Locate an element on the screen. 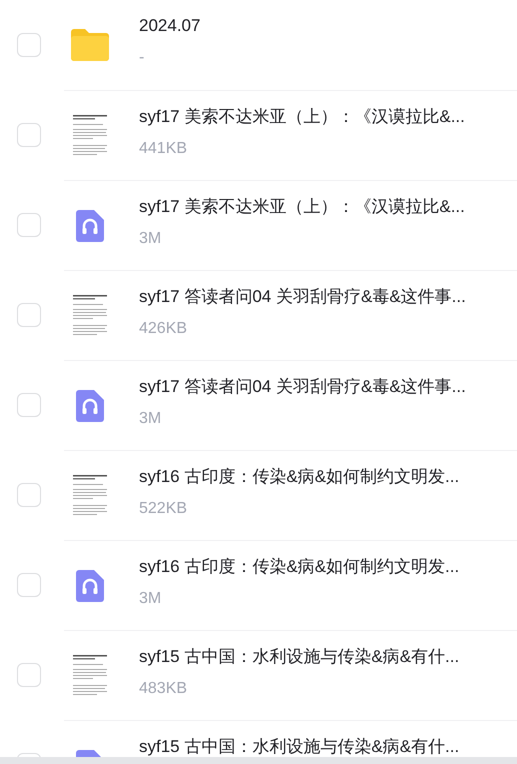 This screenshot has width=517, height=764. file-size: 483KB is located at coordinates (163, 689).